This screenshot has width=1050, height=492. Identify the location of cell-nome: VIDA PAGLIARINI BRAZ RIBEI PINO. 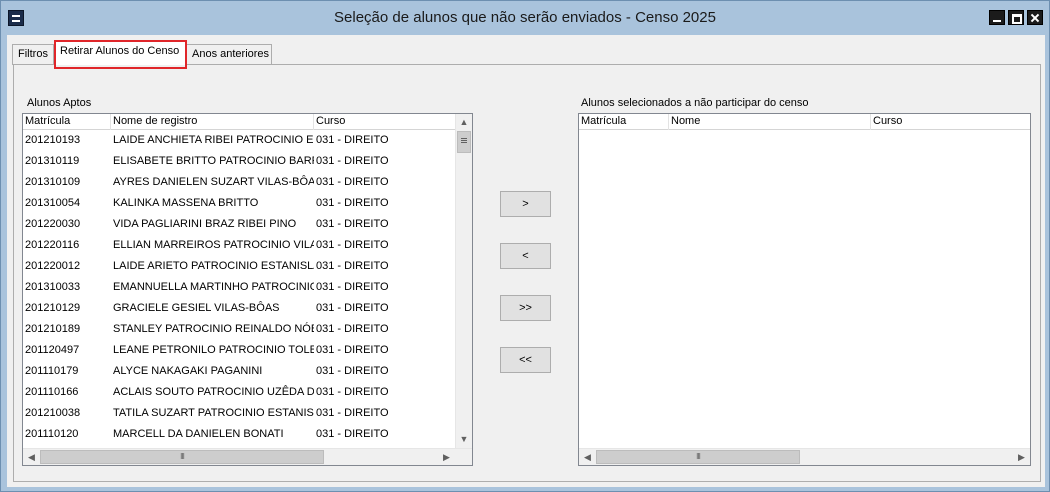
(205, 224).